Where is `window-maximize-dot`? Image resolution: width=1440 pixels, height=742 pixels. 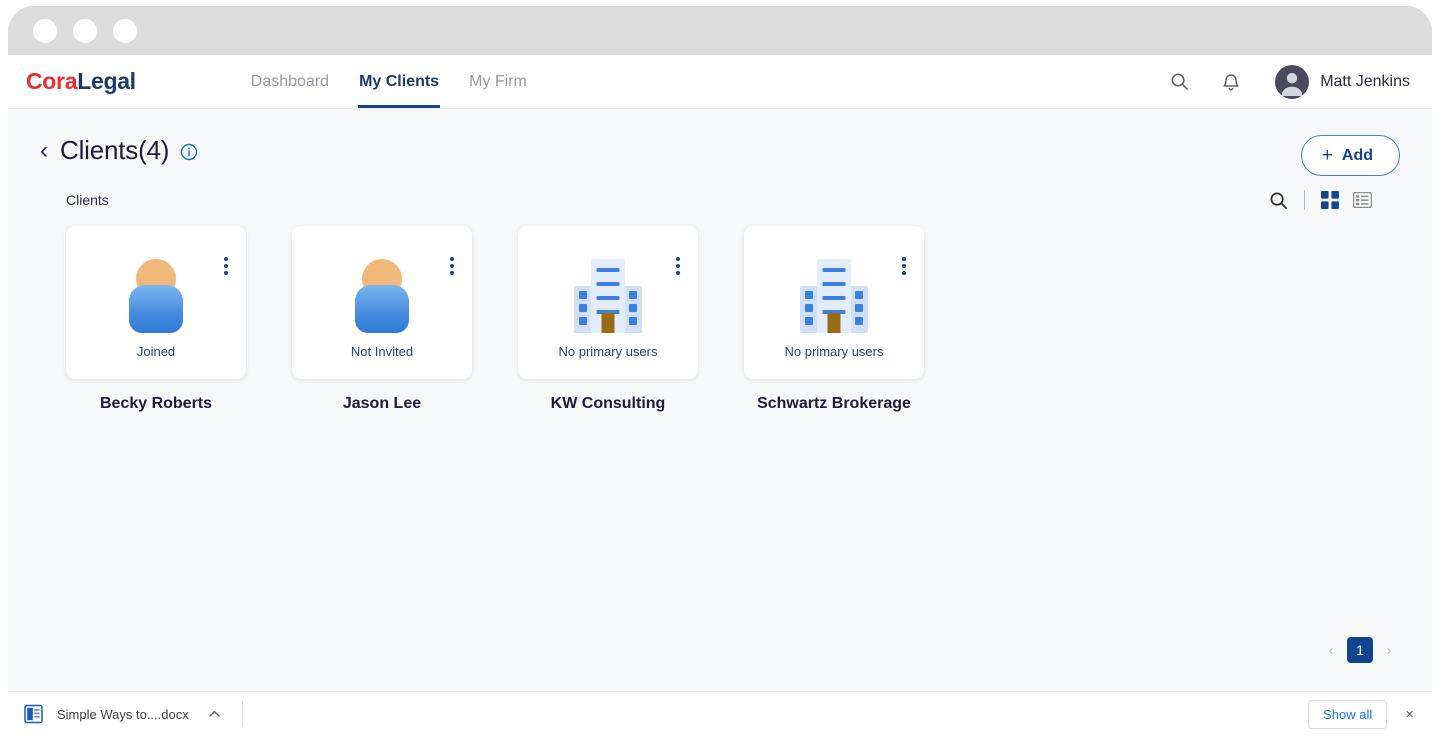
window-maximize-dot is located at coordinates (125, 30).